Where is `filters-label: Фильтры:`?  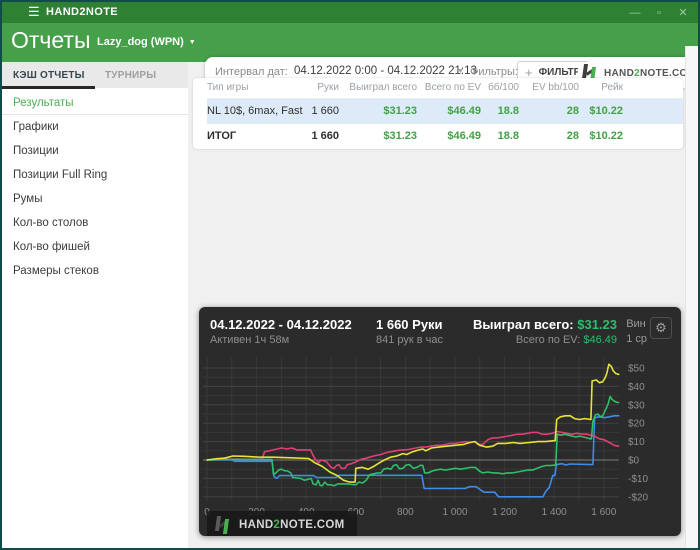 filters-label: Фильтры: is located at coordinates (494, 72).